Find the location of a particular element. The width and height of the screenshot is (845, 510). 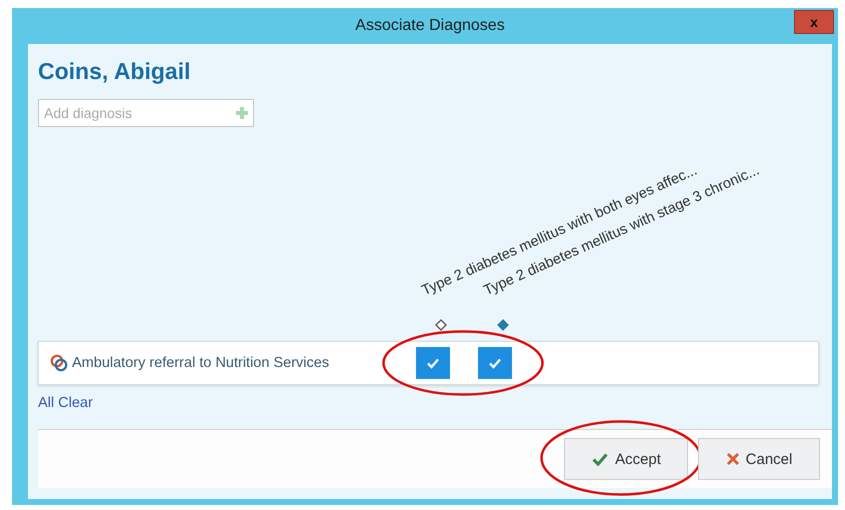

linked-rings-icon is located at coordinates (59, 363).